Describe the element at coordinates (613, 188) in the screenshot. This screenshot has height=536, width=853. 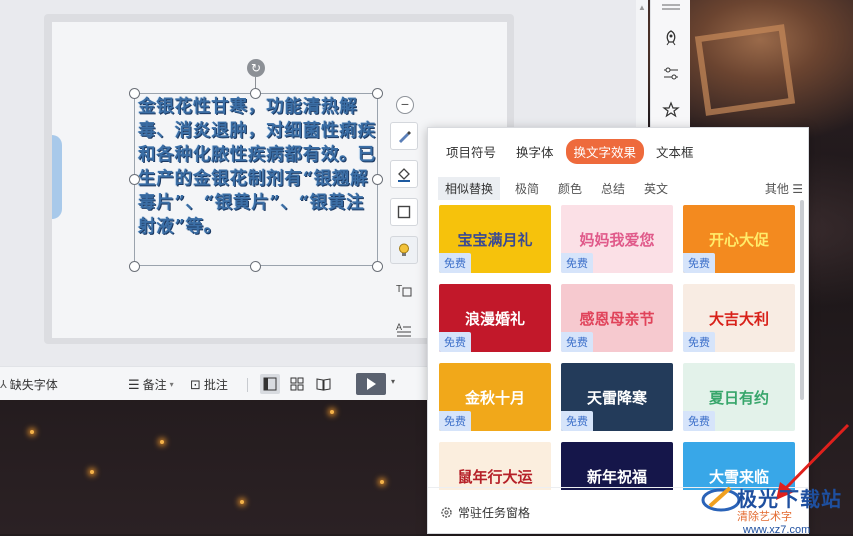
I see `subtab-summary: 总结` at that location.